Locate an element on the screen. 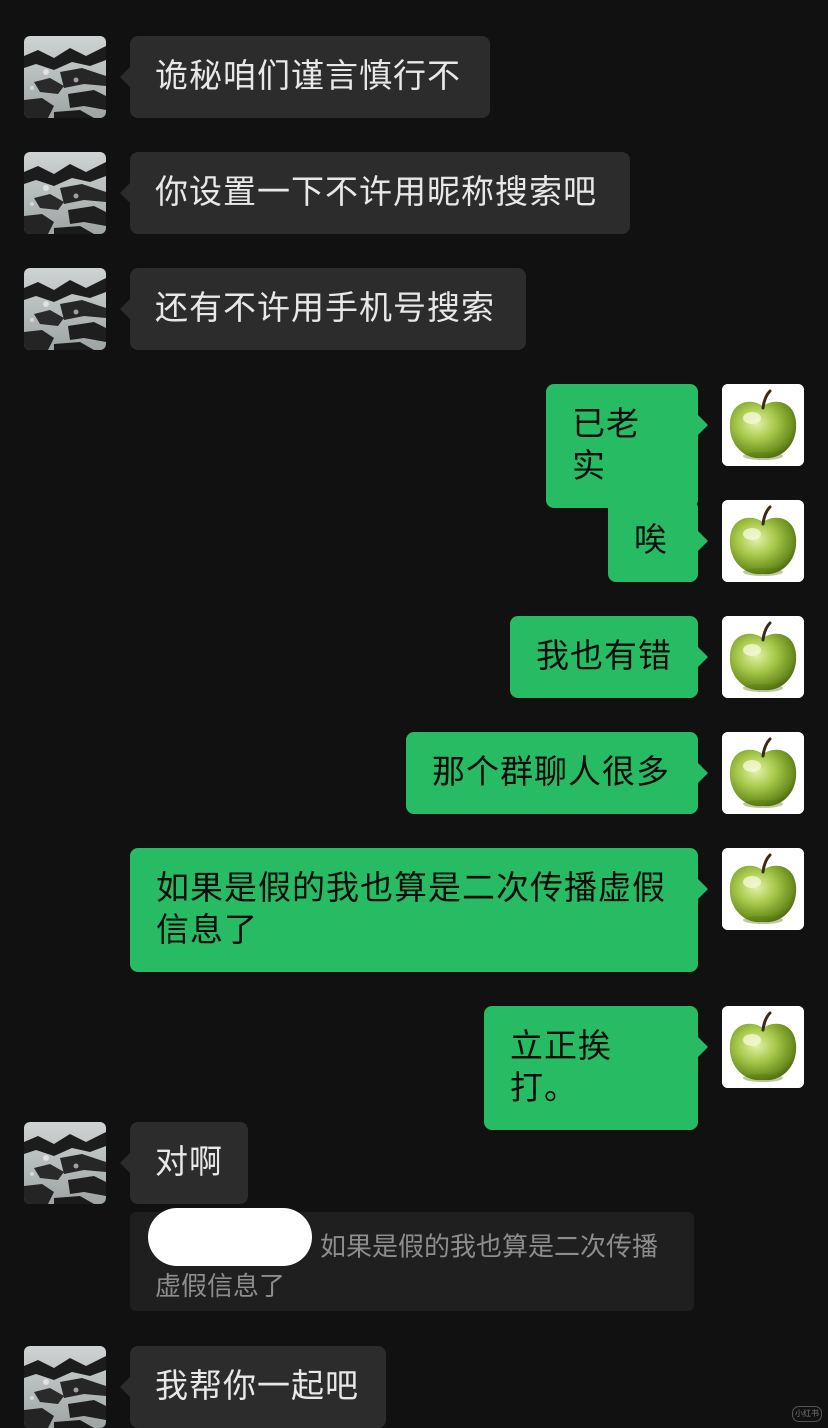  message-text: 我也有错 is located at coordinates (604, 655).